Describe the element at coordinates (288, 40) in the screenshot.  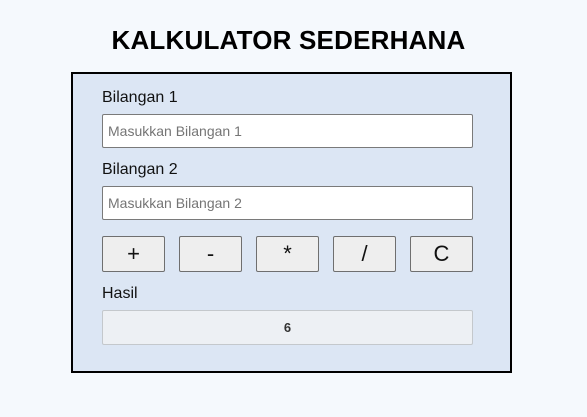
I see `page-title: KALKULATOR SEDERHANA` at that location.